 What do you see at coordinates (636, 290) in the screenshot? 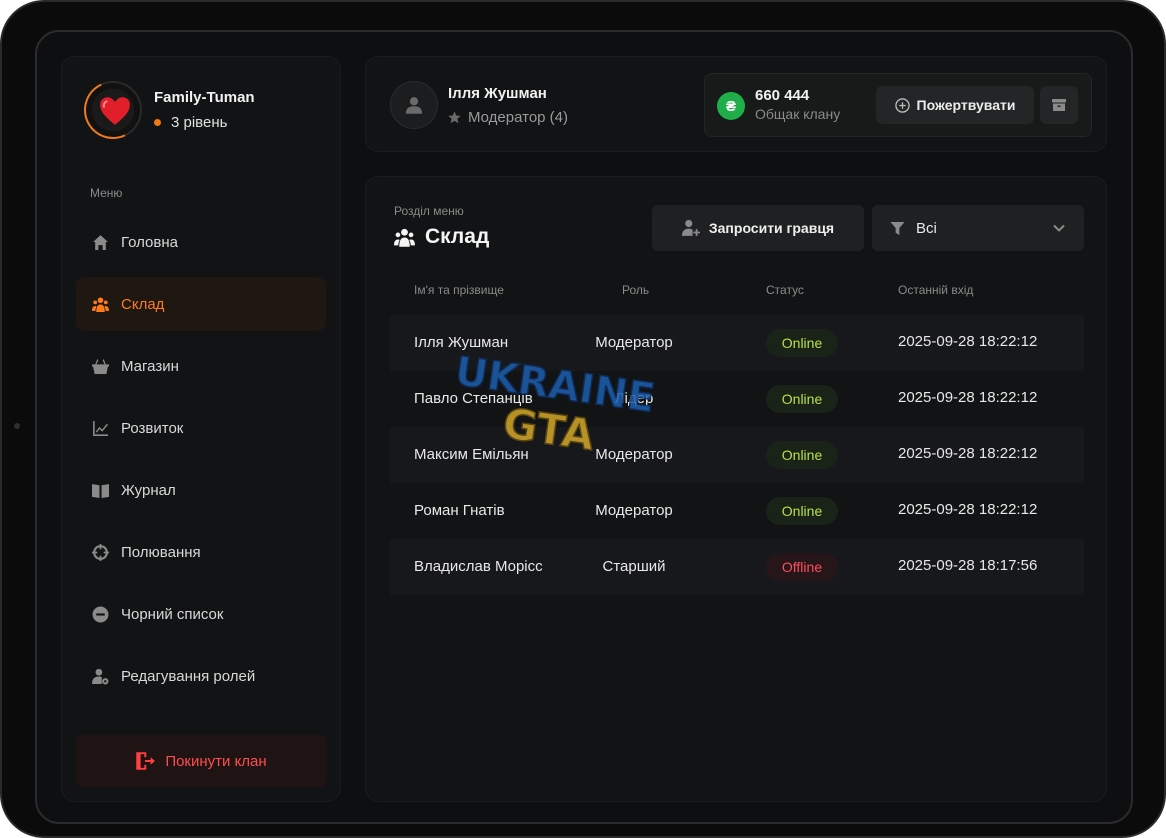
I see `column-role: Роль` at bounding box center [636, 290].